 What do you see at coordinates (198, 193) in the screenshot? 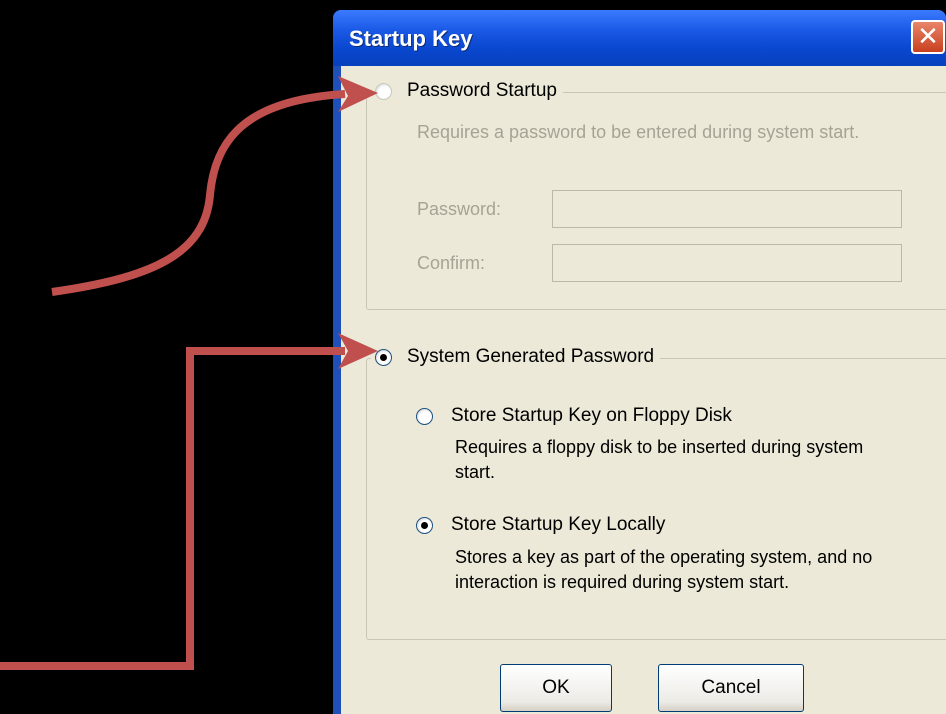
I see `arrow-to-password-startup` at bounding box center [198, 193].